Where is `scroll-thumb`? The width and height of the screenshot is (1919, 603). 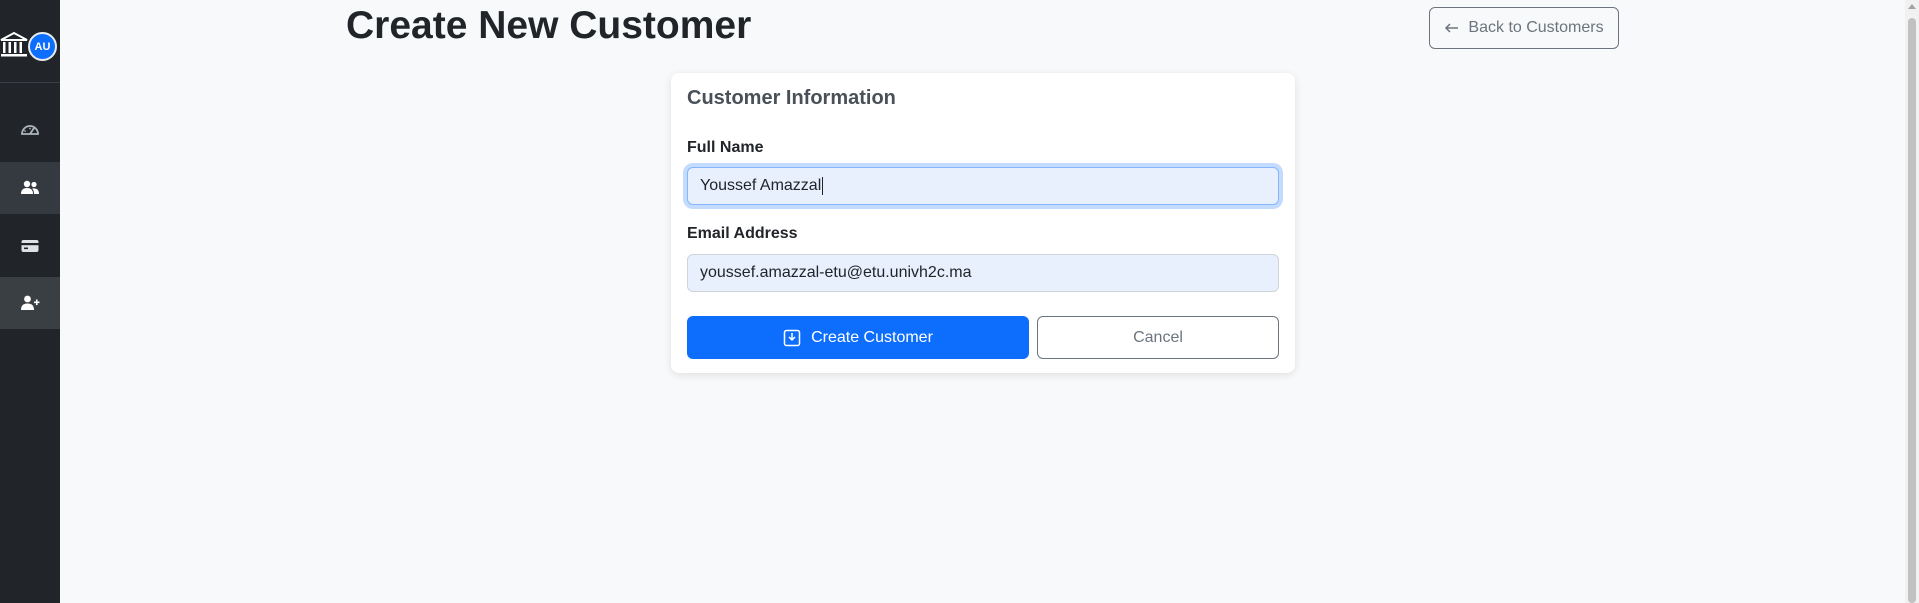 scroll-thumb is located at coordinates (1912, 310).